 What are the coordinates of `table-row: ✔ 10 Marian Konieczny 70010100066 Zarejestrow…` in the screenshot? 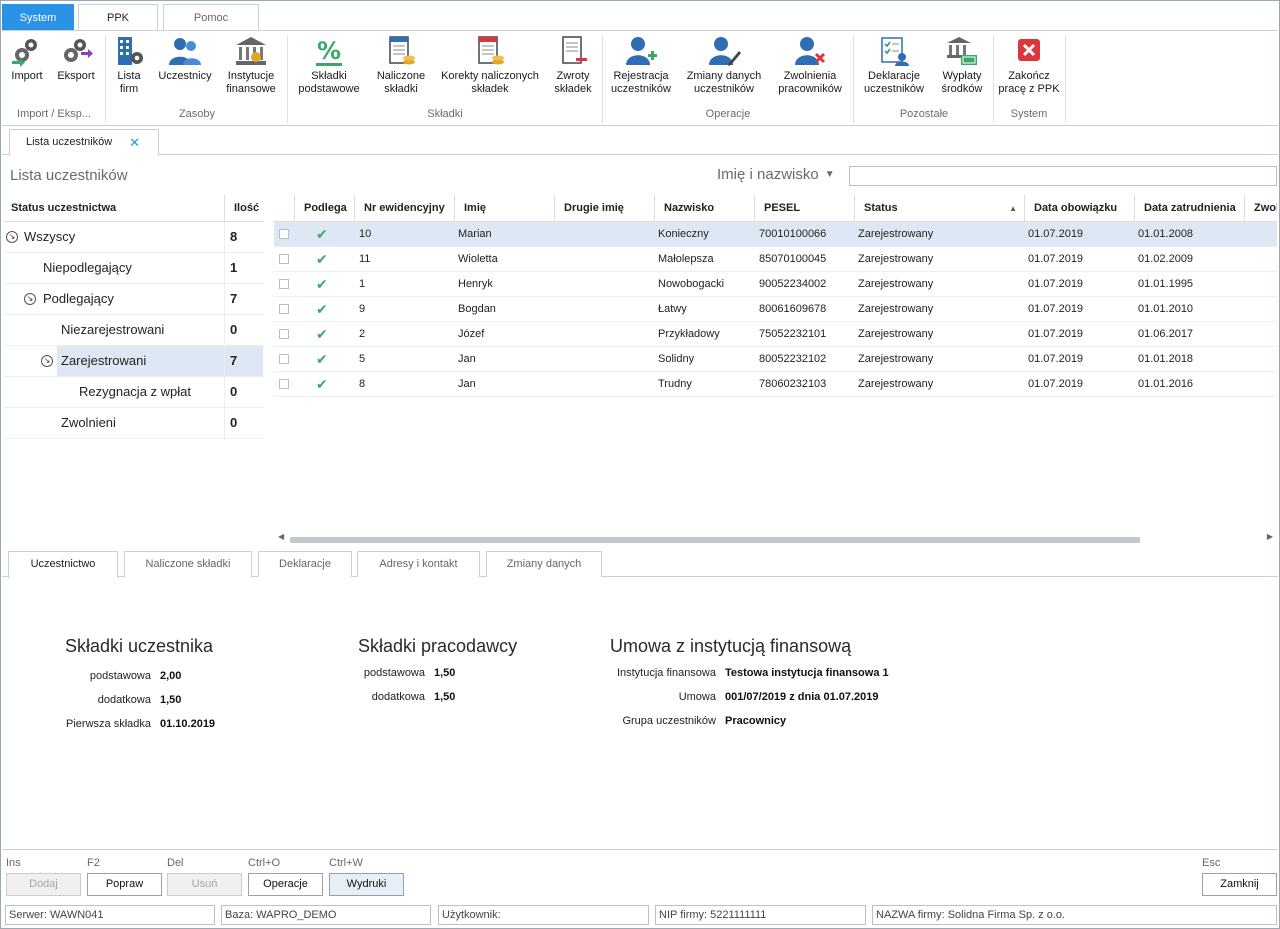 It's located at (775, 234).